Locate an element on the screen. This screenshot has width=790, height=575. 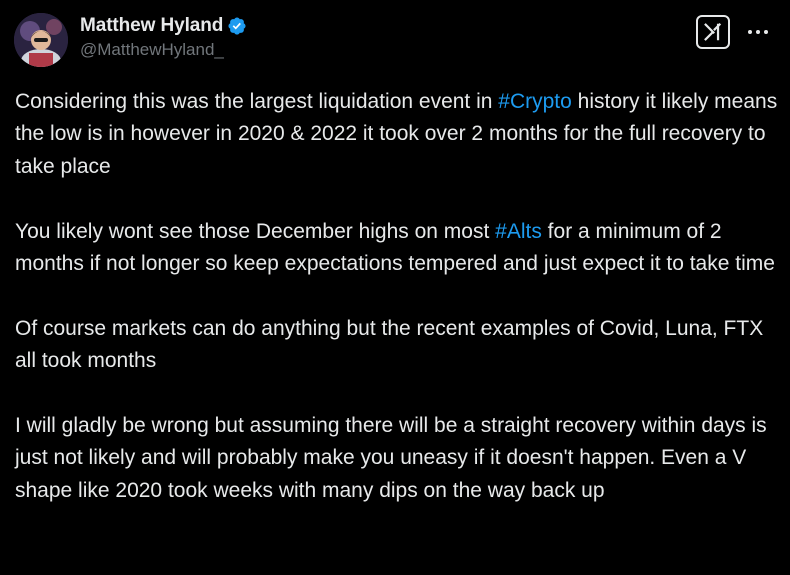
more-options-button is located at coordinates (758, 32).